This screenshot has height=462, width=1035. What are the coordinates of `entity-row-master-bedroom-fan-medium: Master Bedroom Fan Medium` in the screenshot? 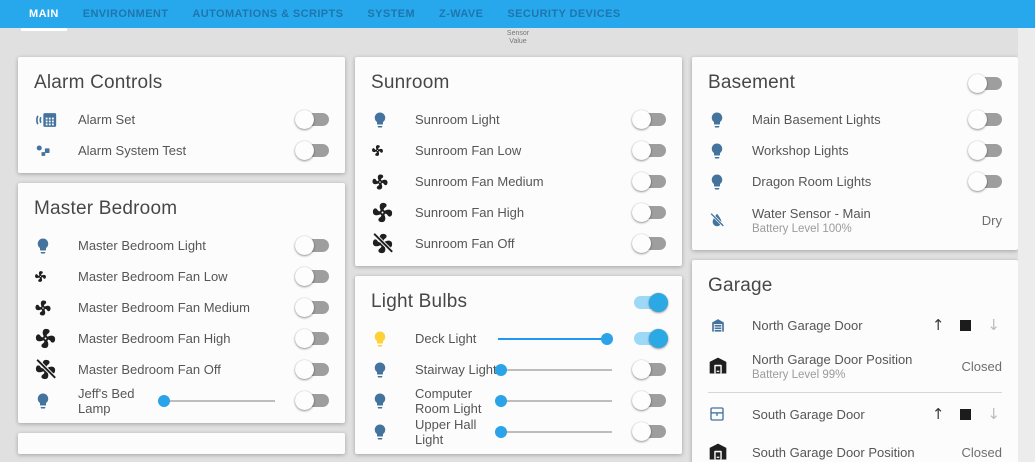 It's located at (181, 307).